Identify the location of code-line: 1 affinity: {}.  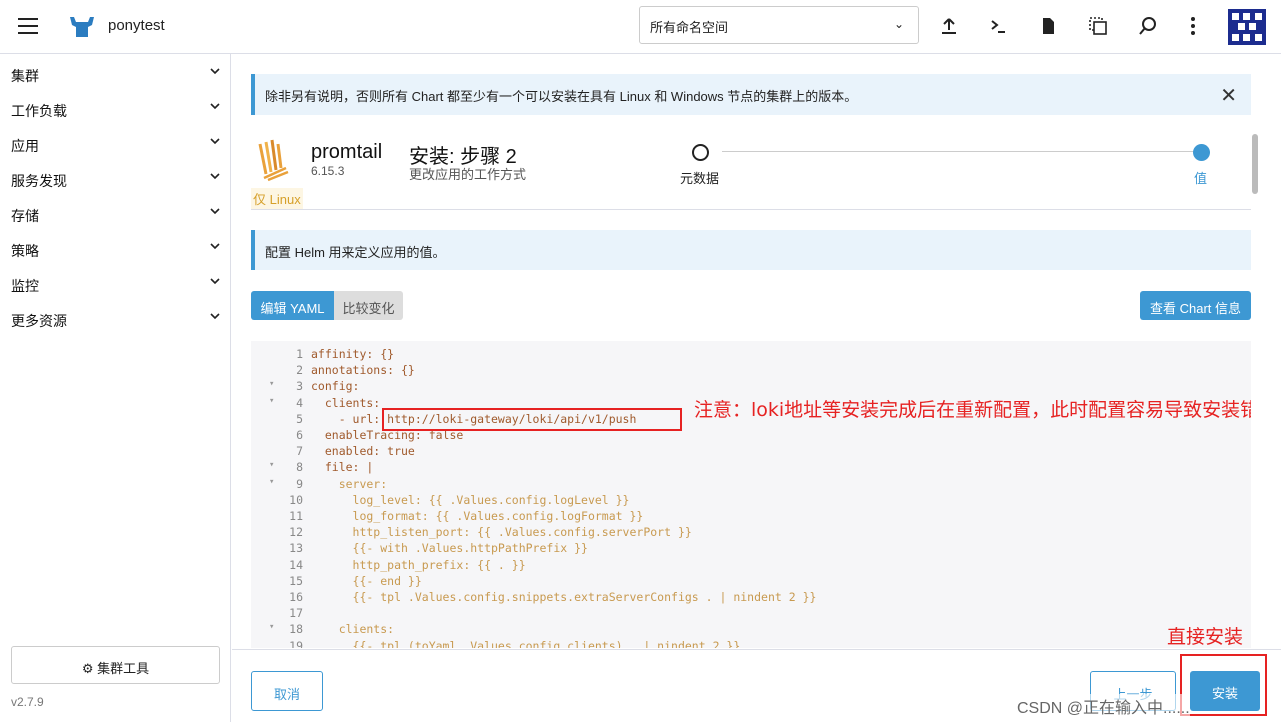
(751, 355).